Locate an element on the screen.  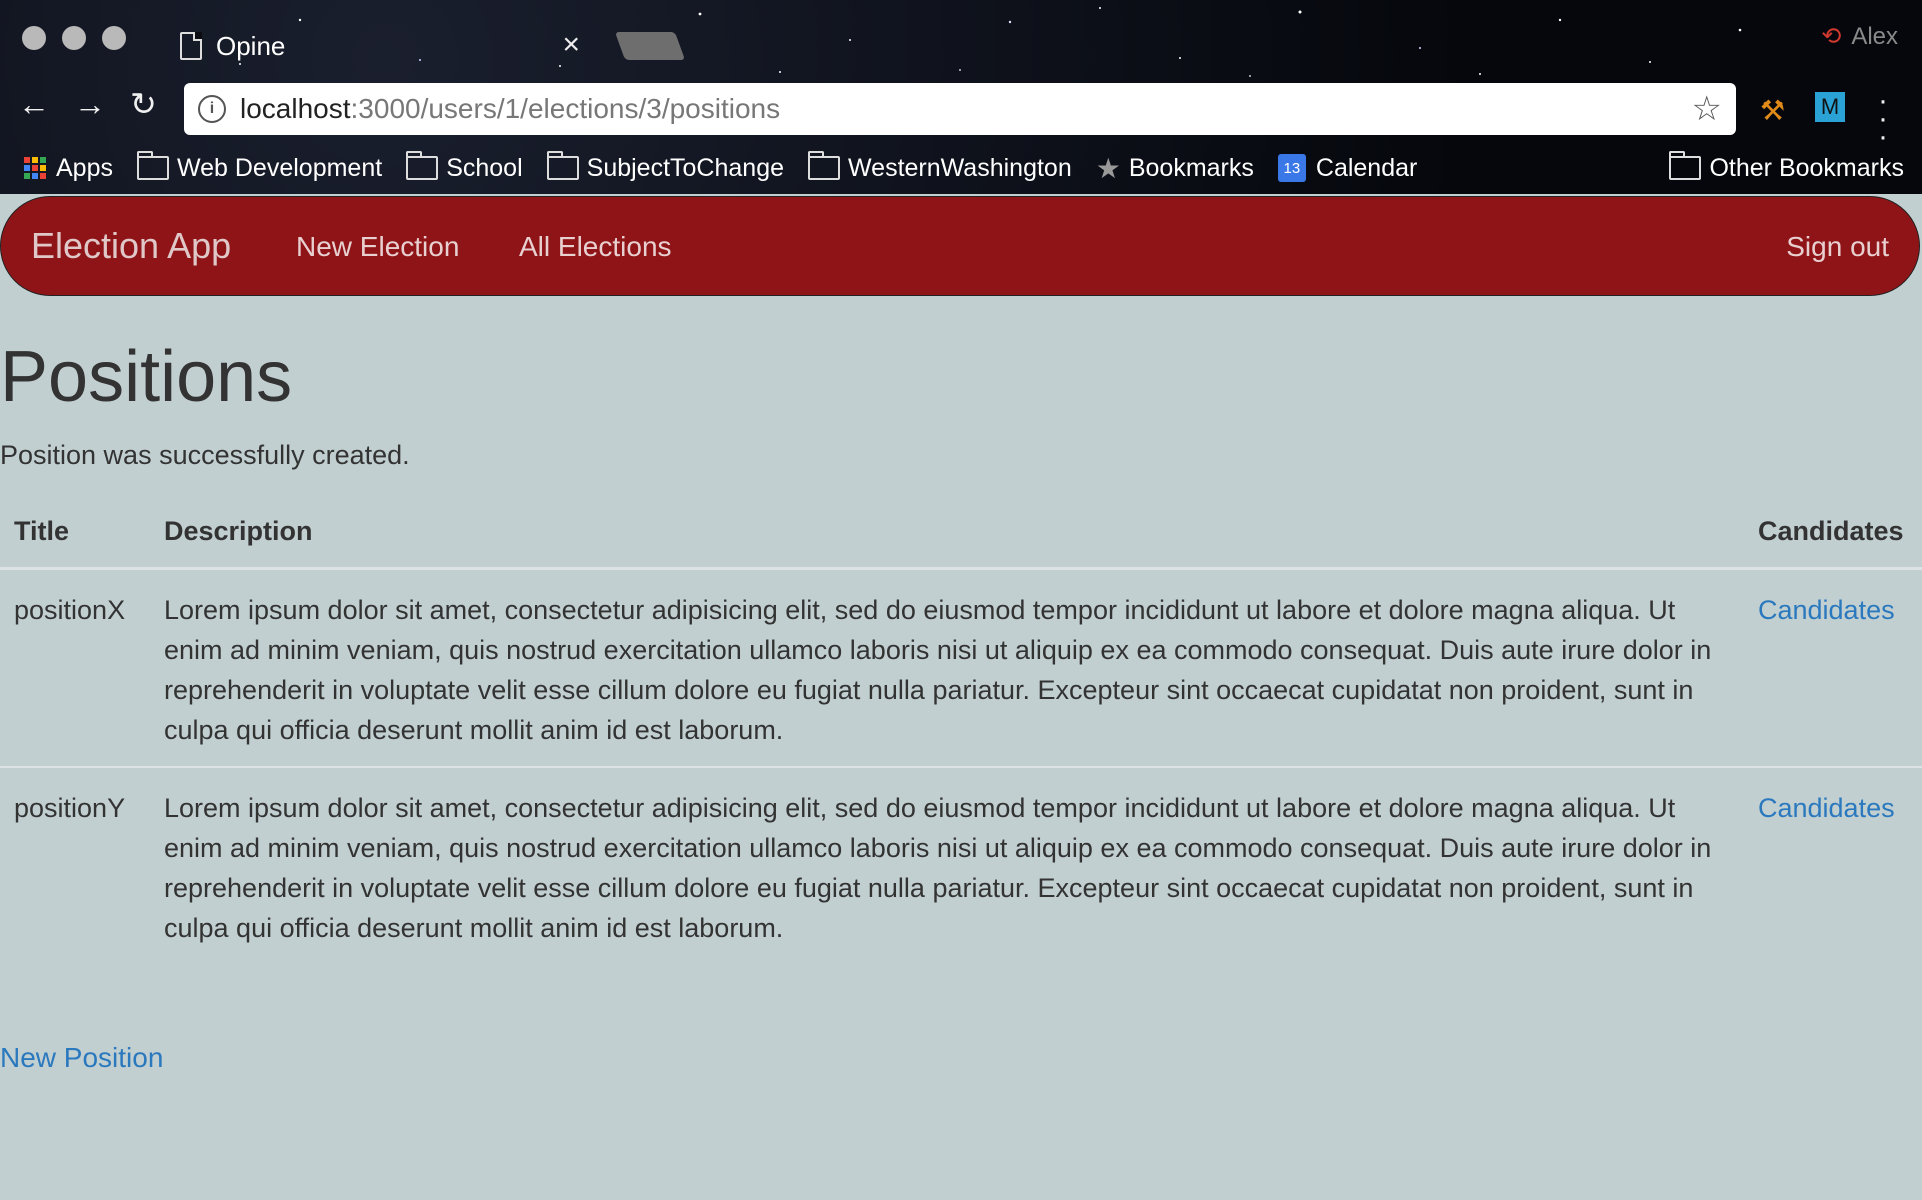
url-host: localhost is located at coordinates (295, 108).